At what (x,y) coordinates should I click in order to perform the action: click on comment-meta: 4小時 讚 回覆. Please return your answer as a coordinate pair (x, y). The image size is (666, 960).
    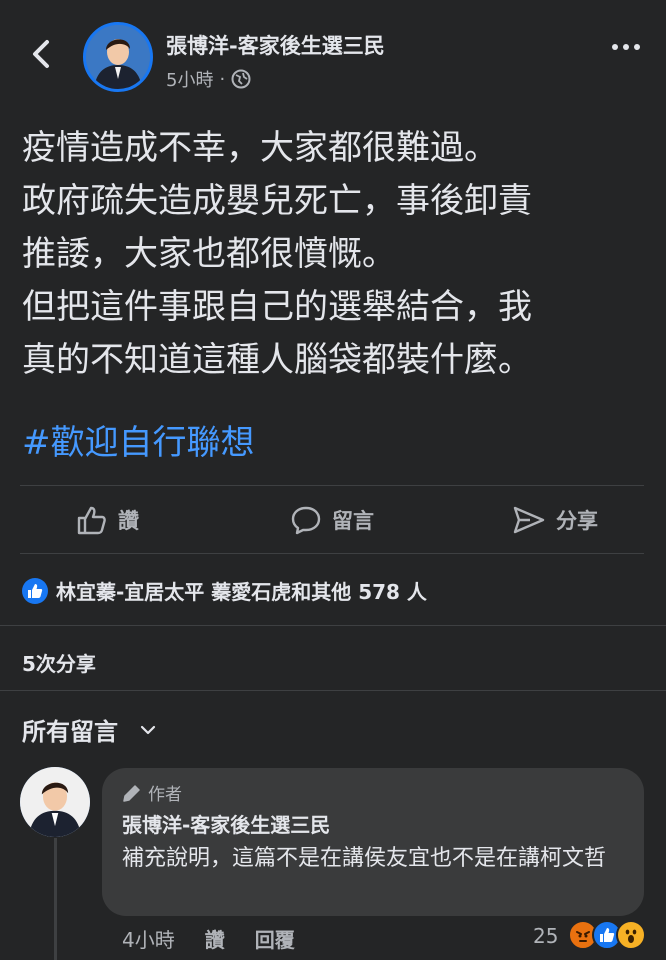
    Looking at the image, I should click on (208, 938).